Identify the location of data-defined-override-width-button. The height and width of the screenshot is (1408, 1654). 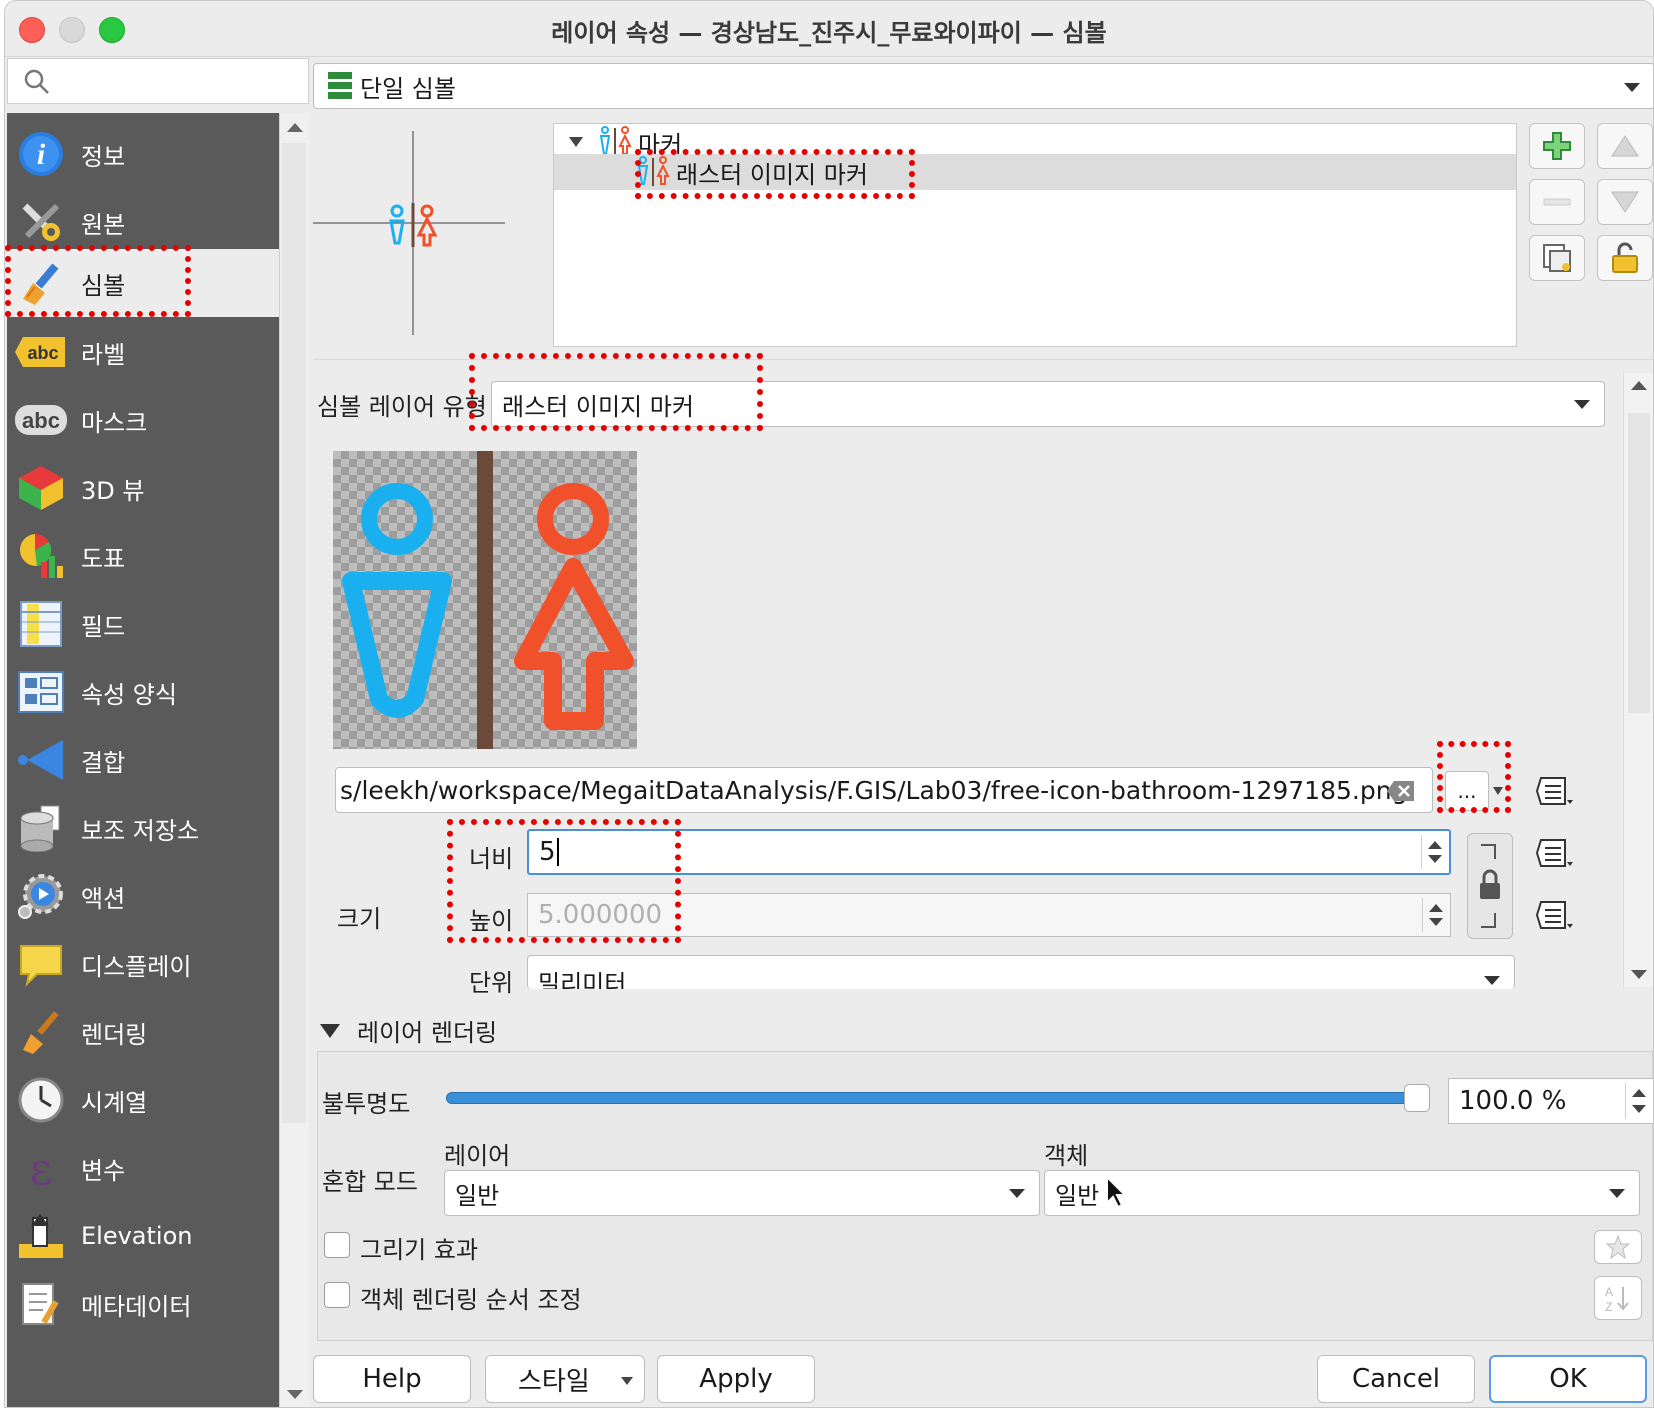
(1555, 853).